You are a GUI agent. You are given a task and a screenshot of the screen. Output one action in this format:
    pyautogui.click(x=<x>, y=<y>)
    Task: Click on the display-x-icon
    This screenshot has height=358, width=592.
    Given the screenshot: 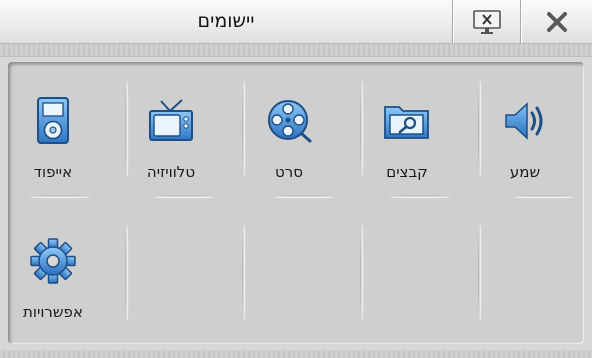 What is the action you would take?
    pyautogui.click(x=487, y=21)
    